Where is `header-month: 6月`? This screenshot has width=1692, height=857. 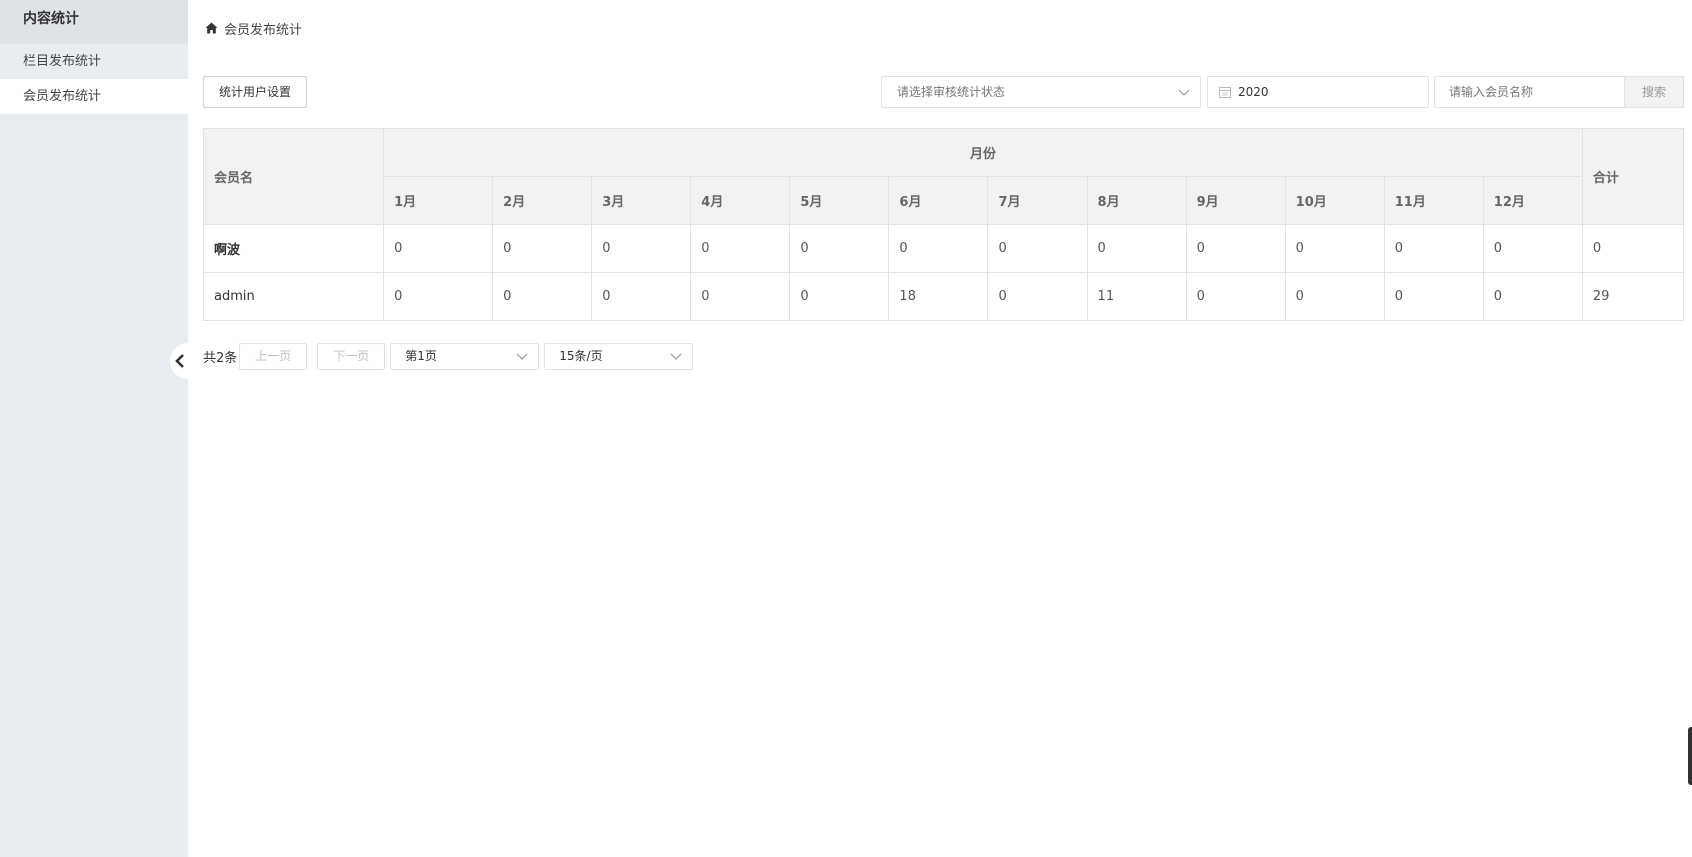
header-month: 6月 is located at coordinates (938, 200).